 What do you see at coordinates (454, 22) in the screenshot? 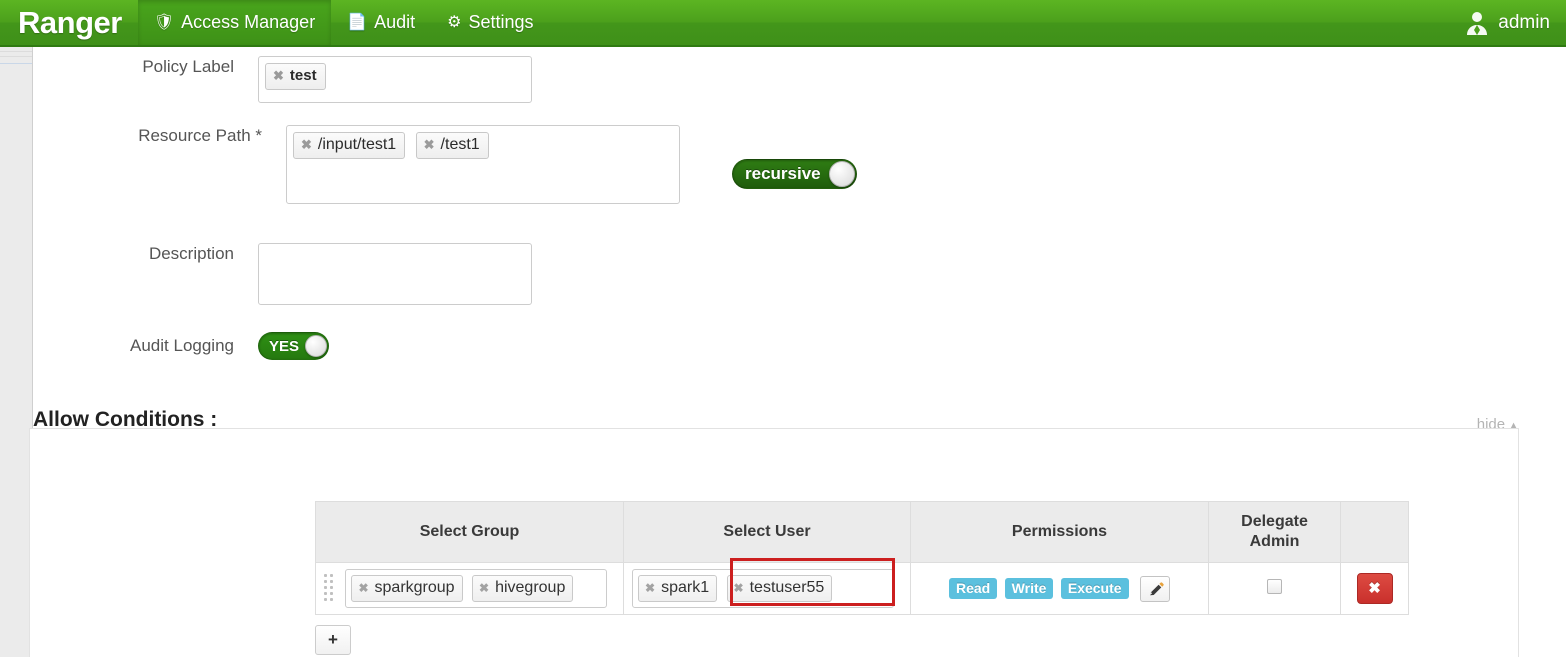
I see `gear-icon: ⚙` at bounding box center [454, 22].